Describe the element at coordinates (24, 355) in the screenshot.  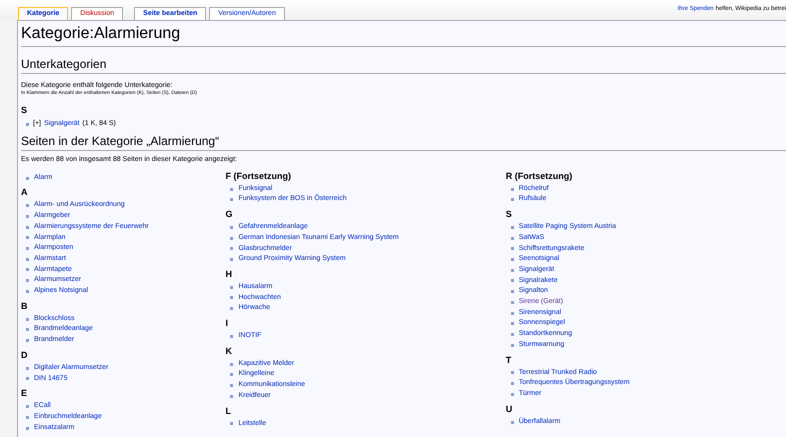
I see `letter-heading: D` at that location.